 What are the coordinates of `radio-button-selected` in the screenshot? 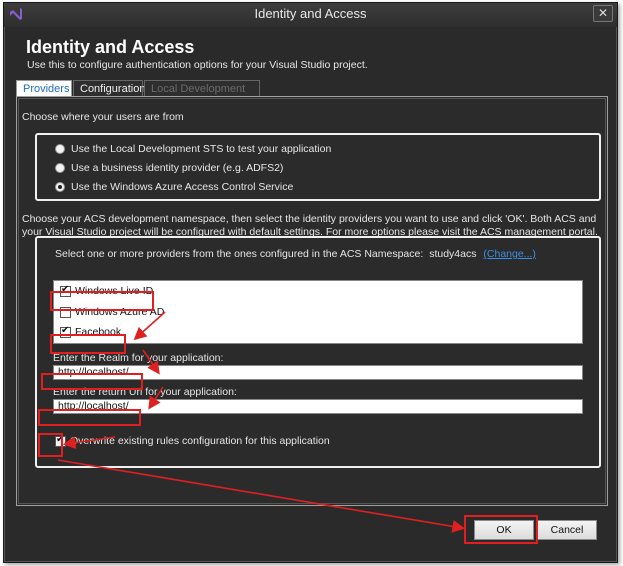 It's located at (60, 187).